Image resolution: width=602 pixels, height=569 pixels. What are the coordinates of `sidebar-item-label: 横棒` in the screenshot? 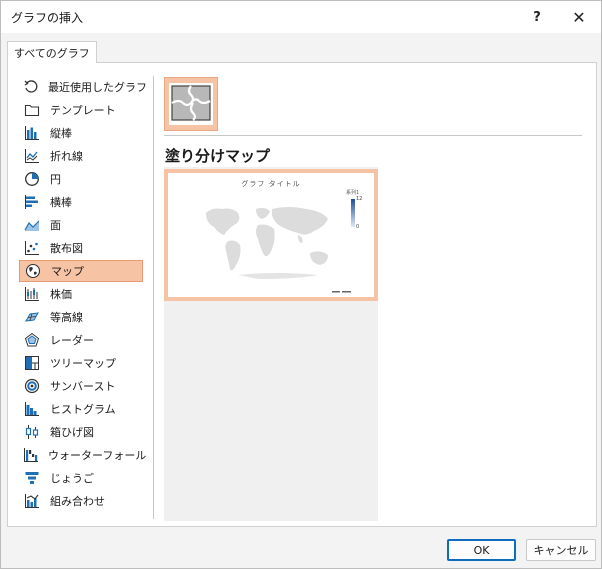 It's located at (61, 202).